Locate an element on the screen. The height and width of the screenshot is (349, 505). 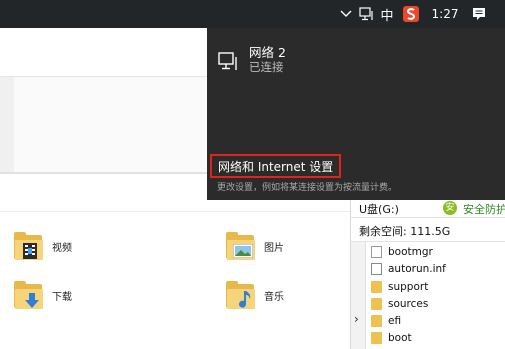
file-name: sources is located at coordinates (408, 303).